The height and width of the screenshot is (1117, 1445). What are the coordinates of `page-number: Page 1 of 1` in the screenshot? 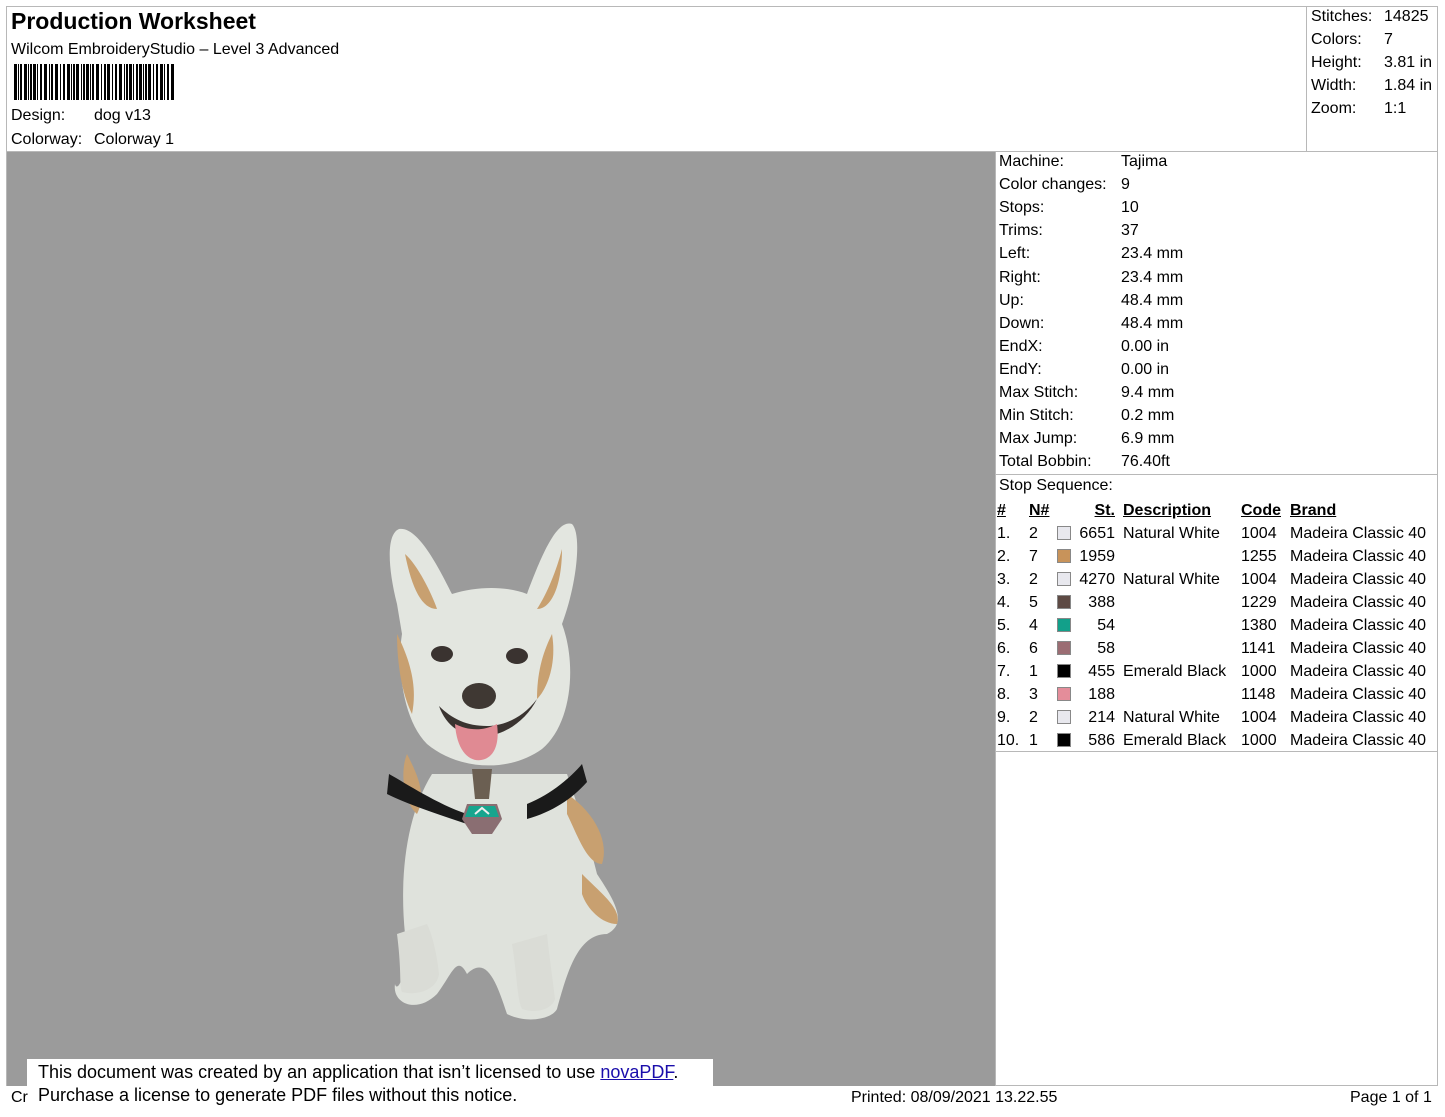 It's located at (1391, 1097).